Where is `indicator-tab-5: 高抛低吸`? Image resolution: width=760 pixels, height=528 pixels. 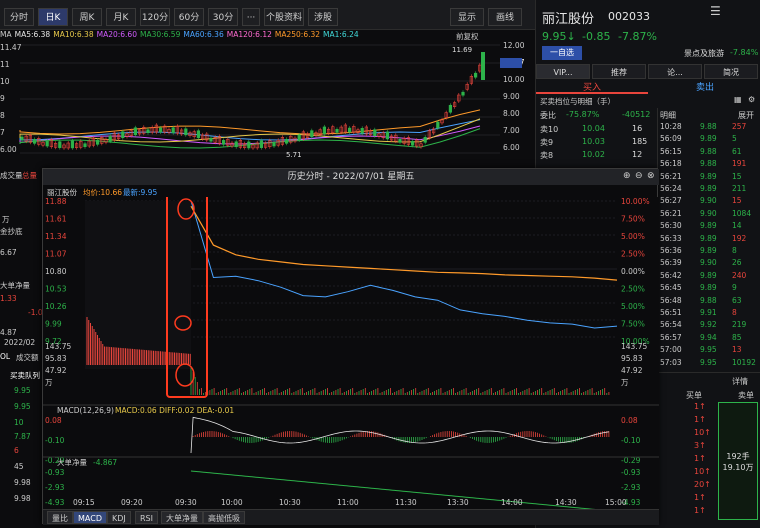
indicator-tab-5: 高抛低吸 is located at coordinates (224, 517).